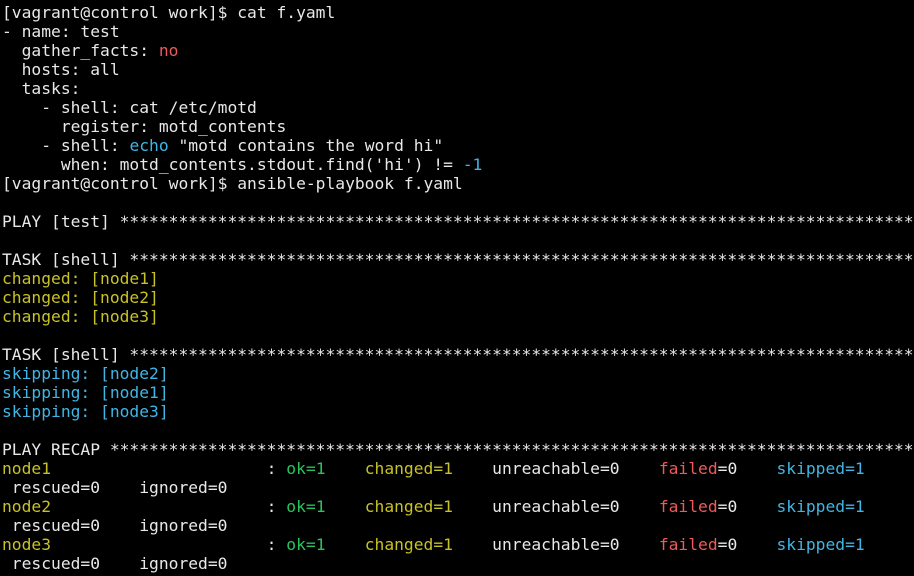 This screenshot has width=914, height=576. I want to click on terminal-text: [vagrant@control work]$ cat f.yaml, so click(169, 12).